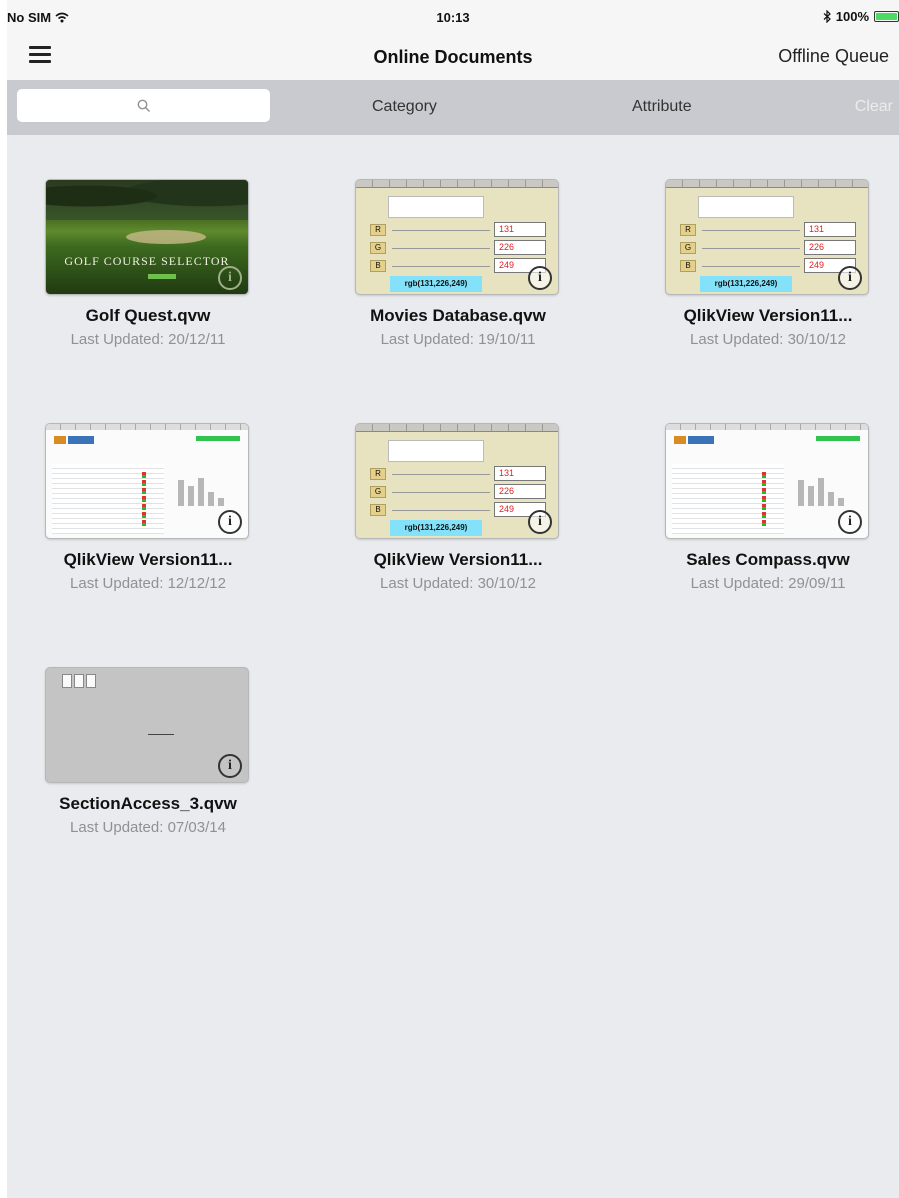  Describe the element at coordinates (827, 16) in the screenshot. I see `bluetooth-icon` at that location.